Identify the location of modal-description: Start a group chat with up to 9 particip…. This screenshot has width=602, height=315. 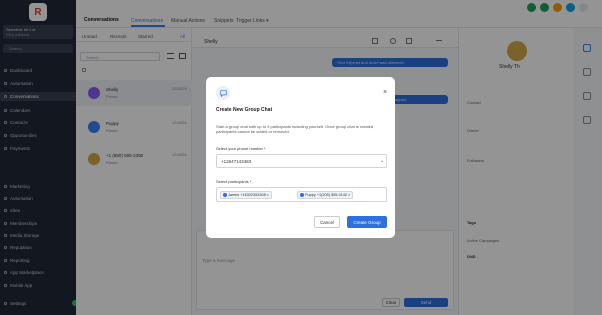
(295, 129).